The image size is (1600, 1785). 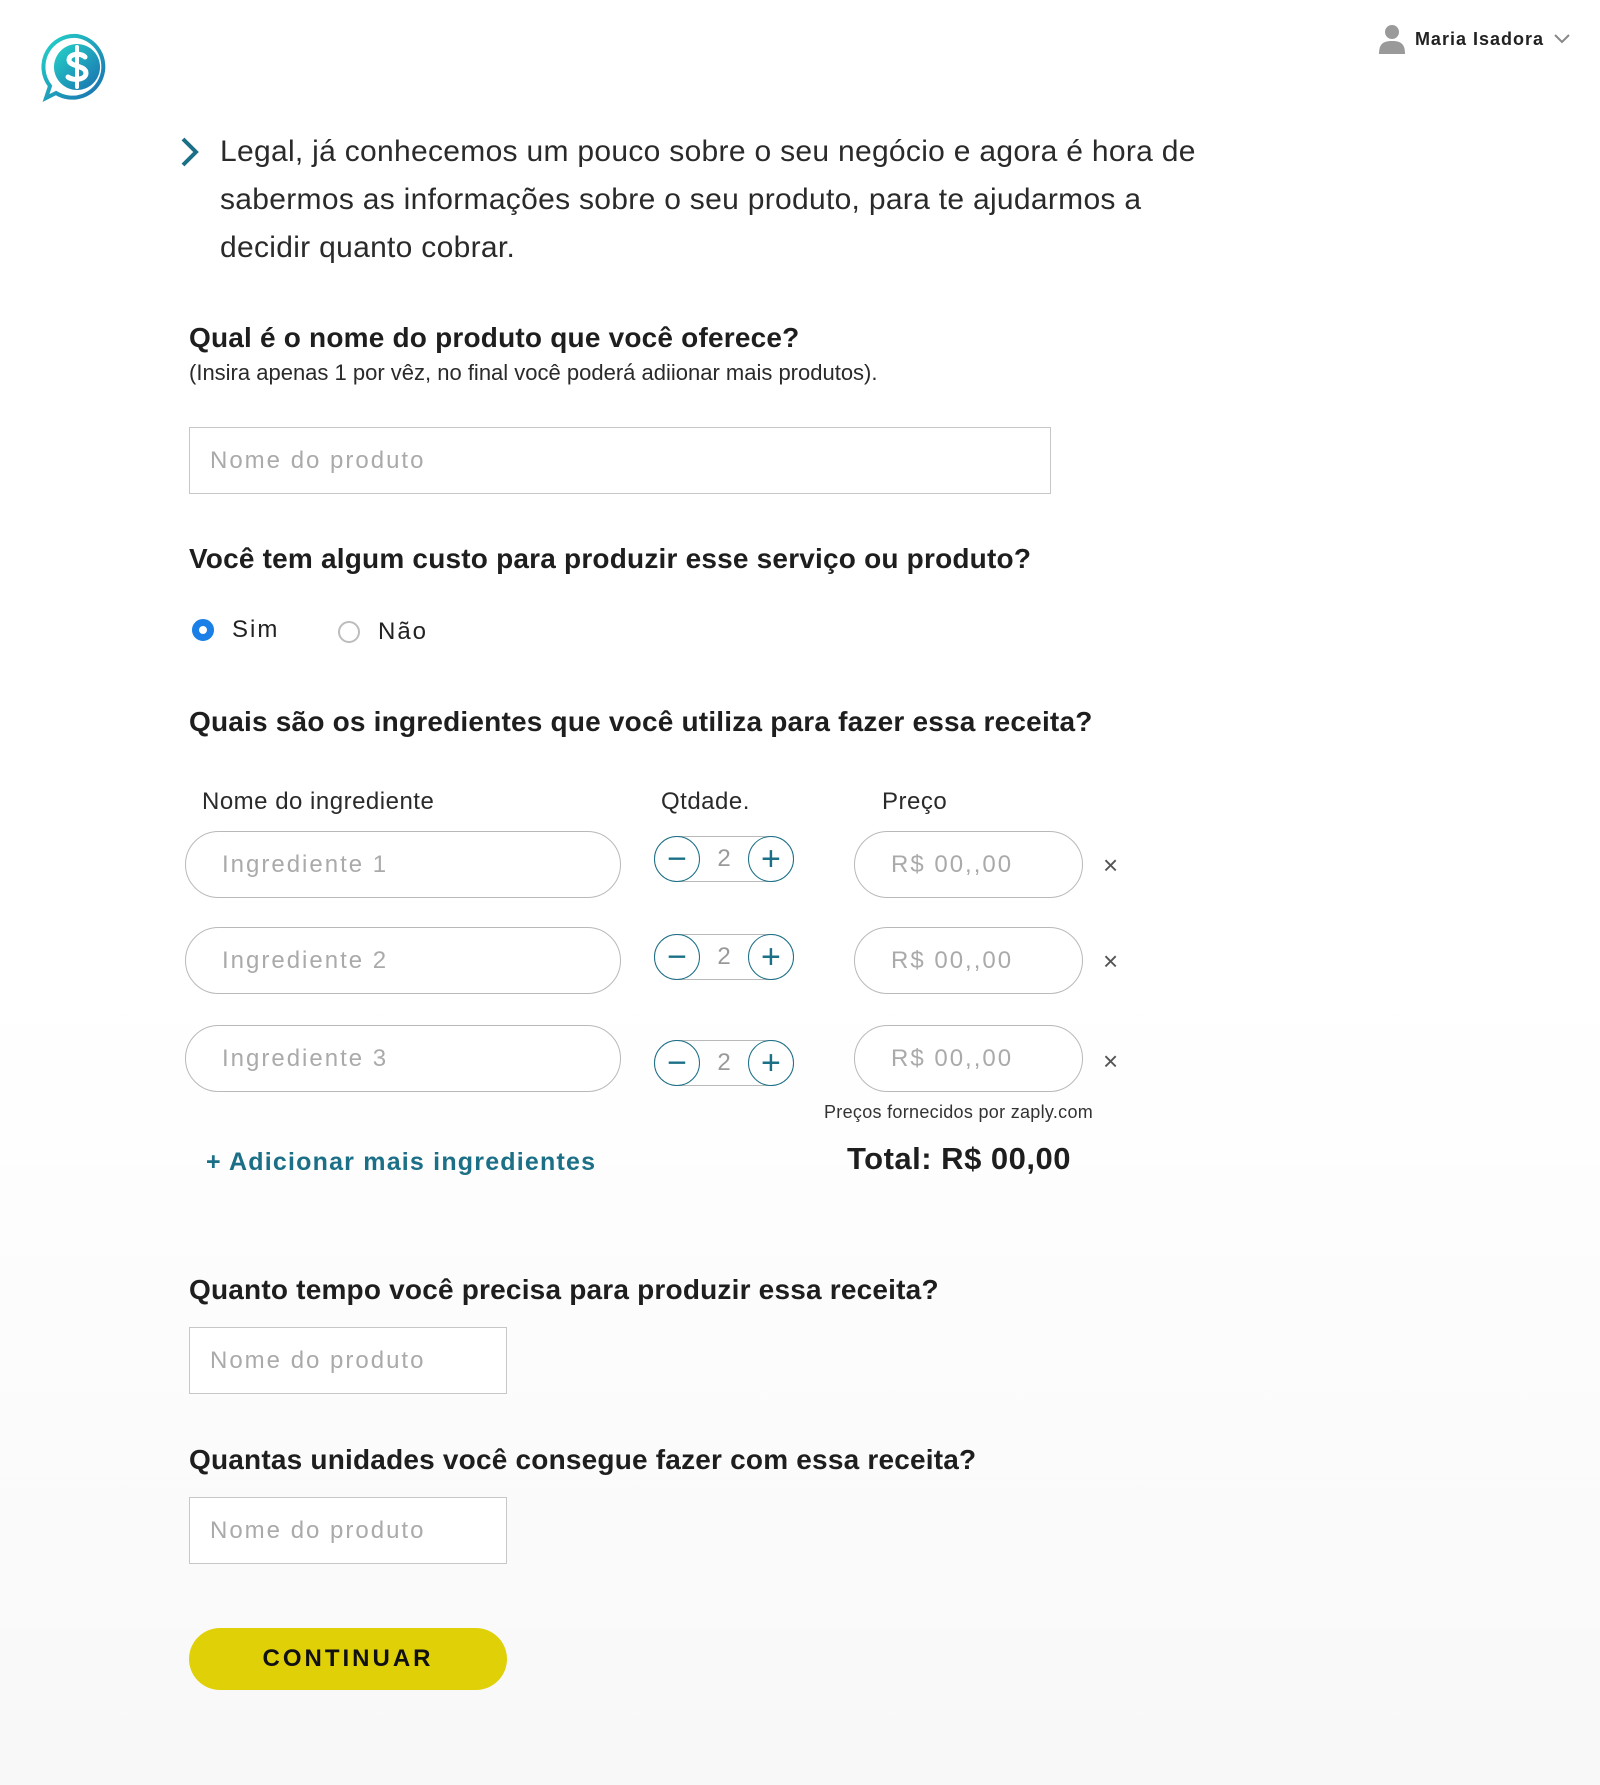 I want to click on col-price: Preço, so click(x=915, y=801).